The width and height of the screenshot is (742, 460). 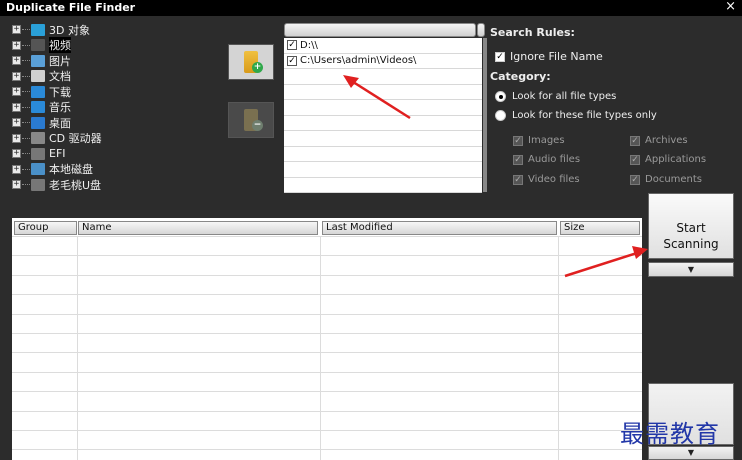 I want to click on column-divider, so click(x=558, y=348).